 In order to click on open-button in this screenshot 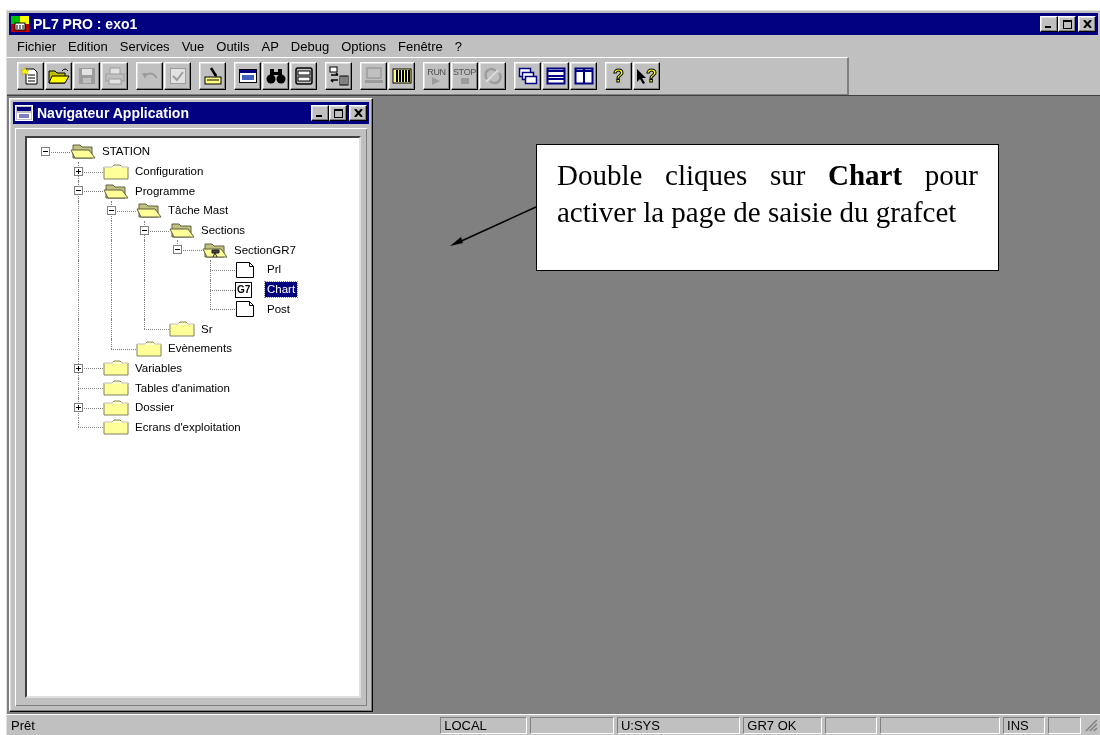, I will do `click(58, 76)`.